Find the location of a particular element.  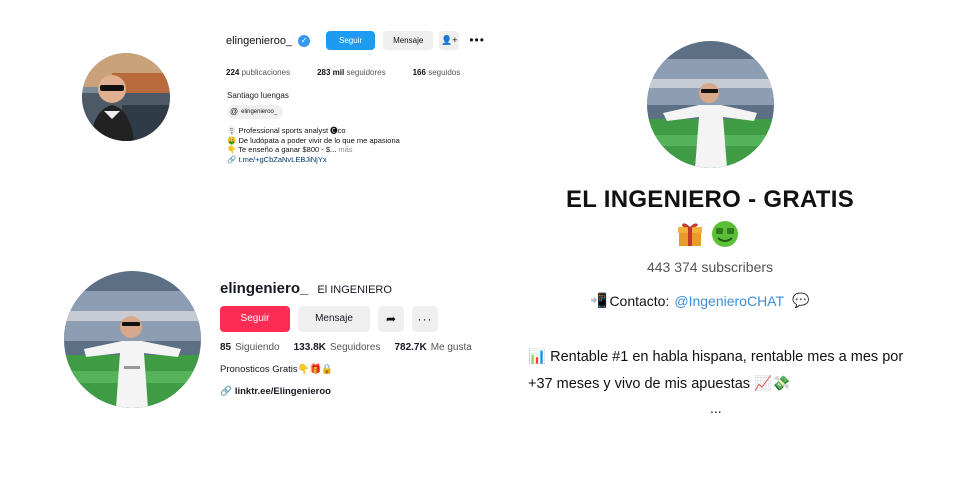

contact-handle-link: @IngenieroCHAT is located at coordinates (729, 301).